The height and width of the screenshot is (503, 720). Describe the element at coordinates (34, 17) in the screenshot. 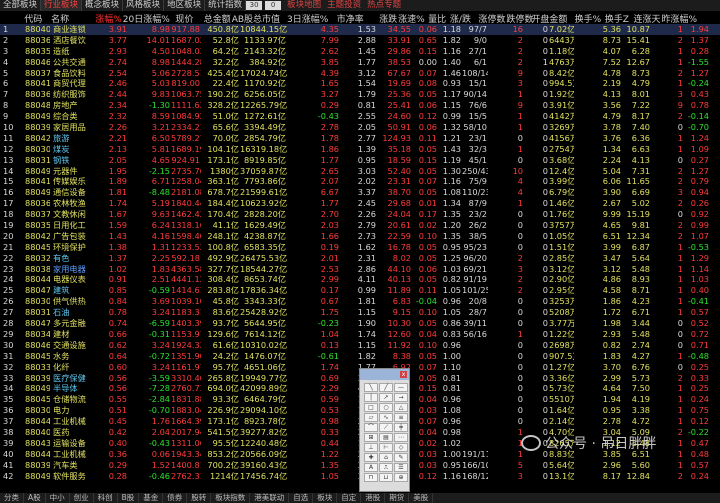

I see `col-header-1: 代码` at that location.